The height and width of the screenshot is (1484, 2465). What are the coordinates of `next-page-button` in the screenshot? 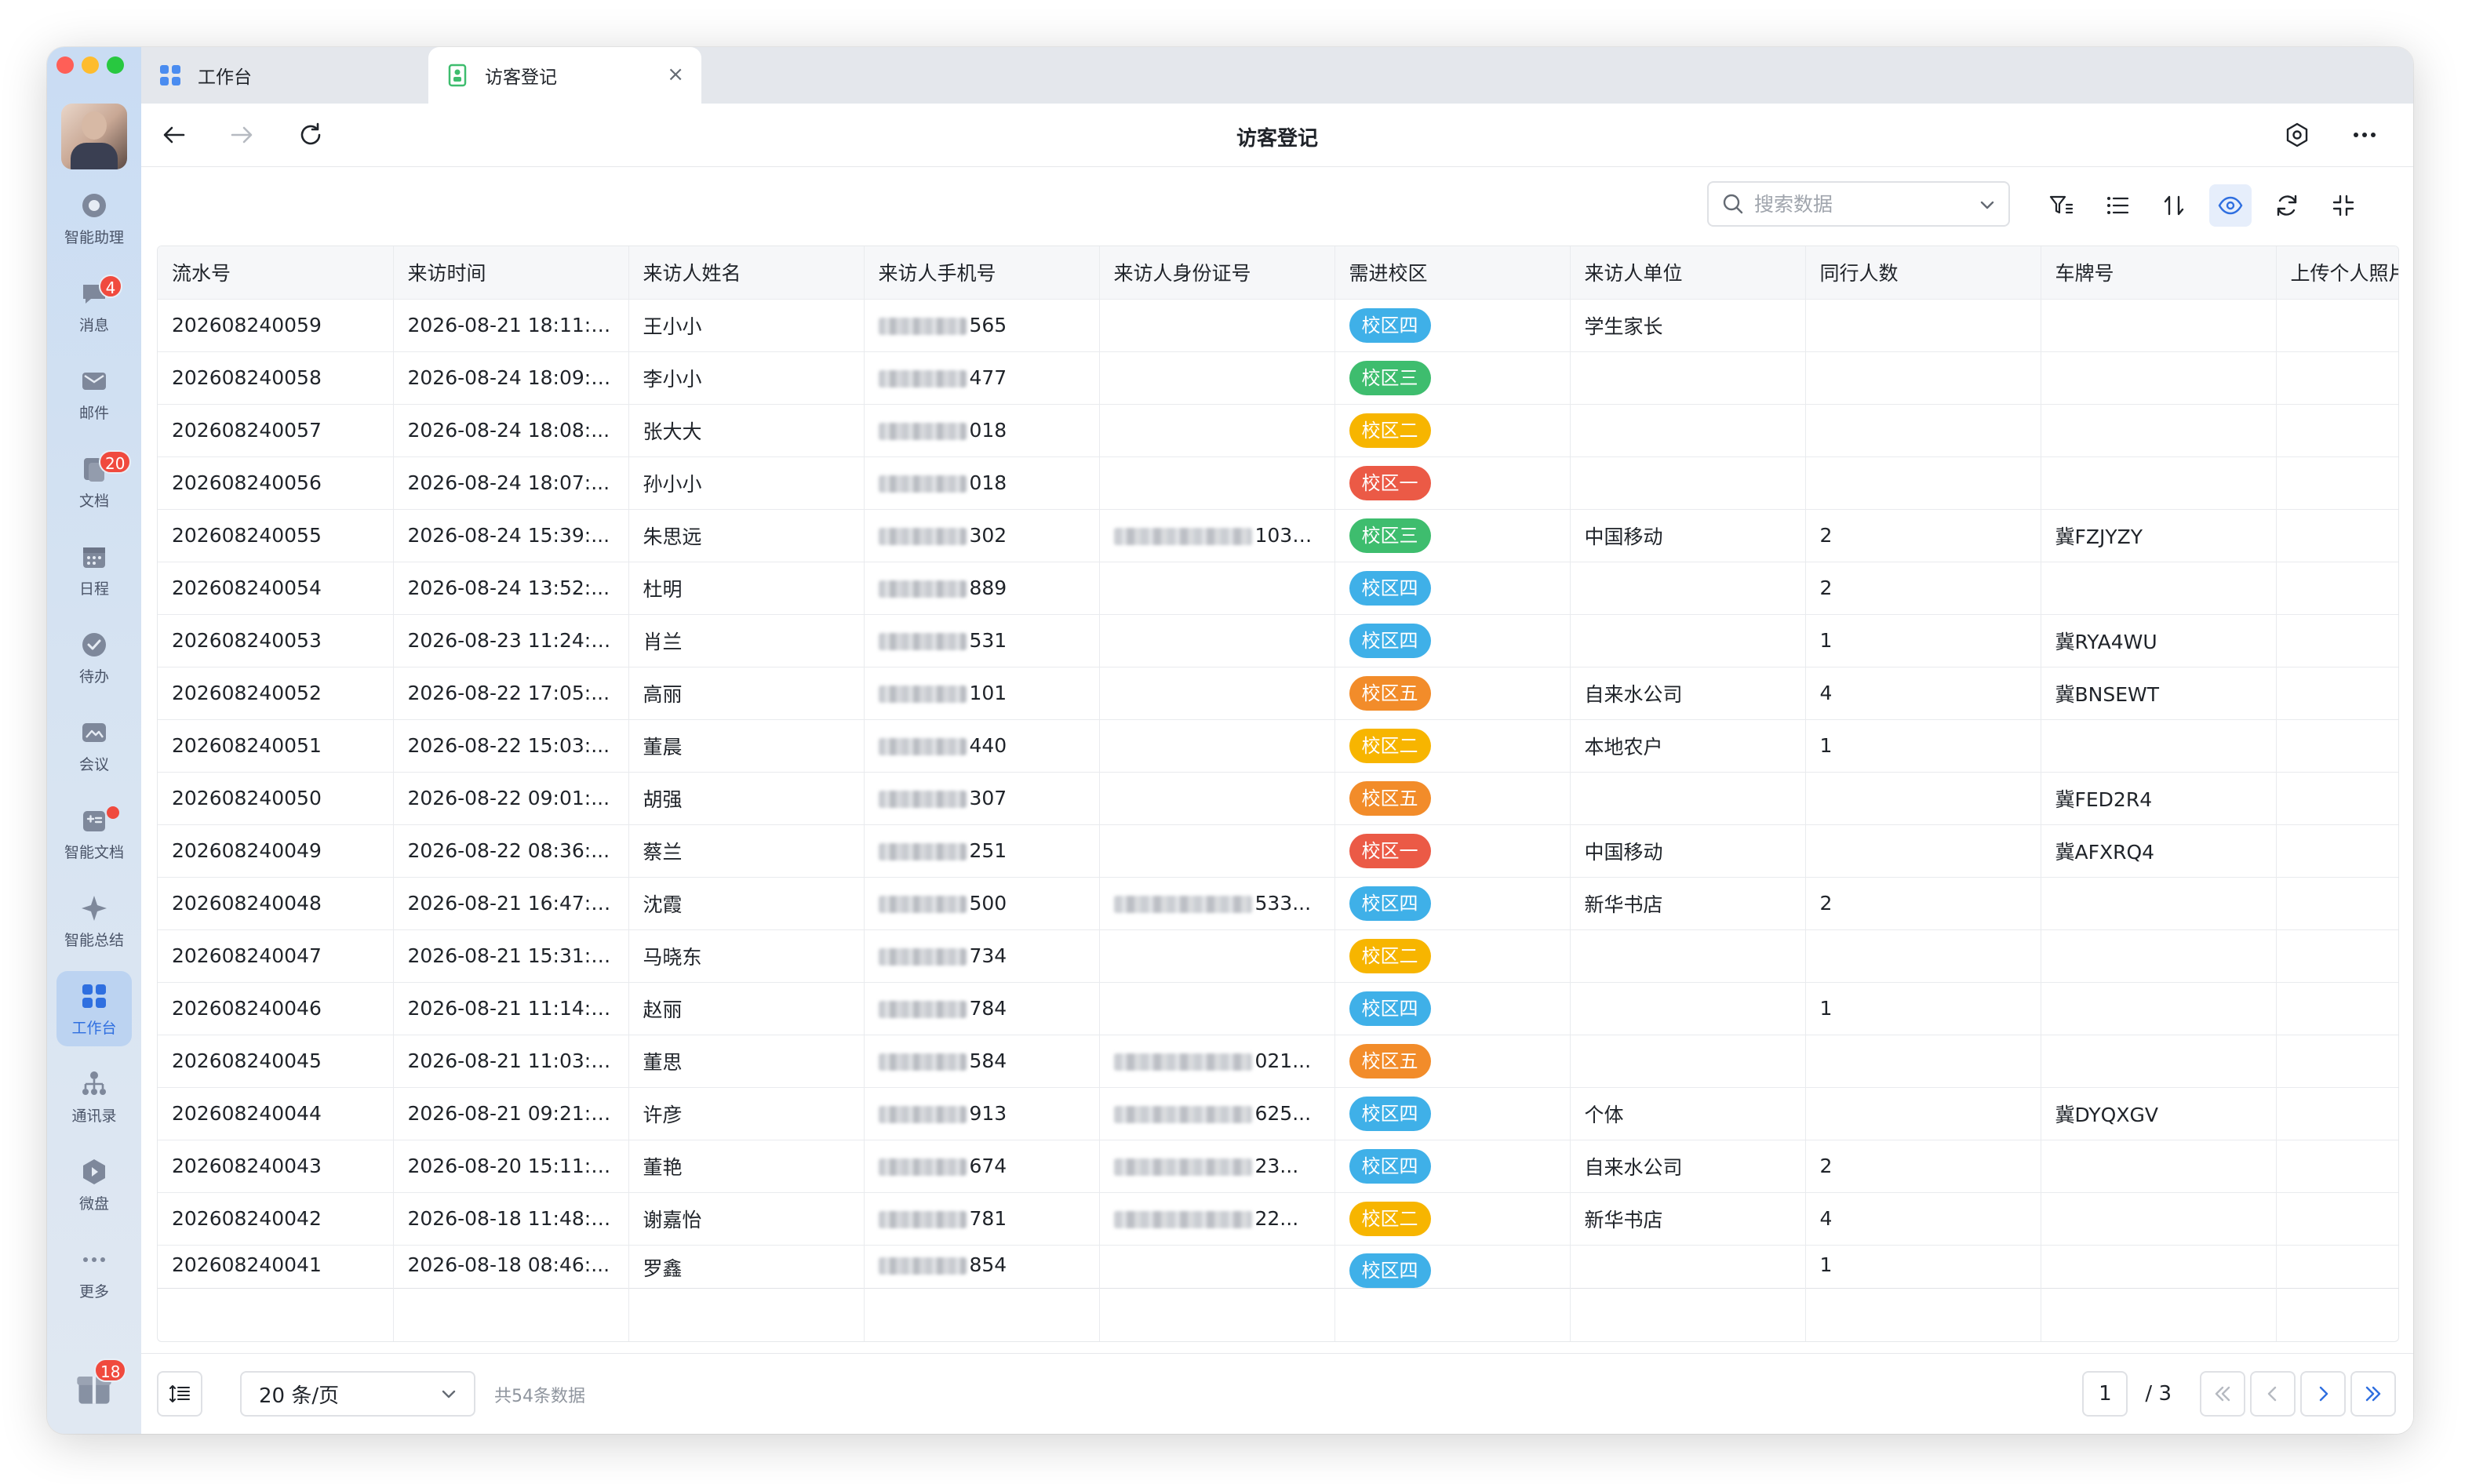 It's located at (2323, 1394).